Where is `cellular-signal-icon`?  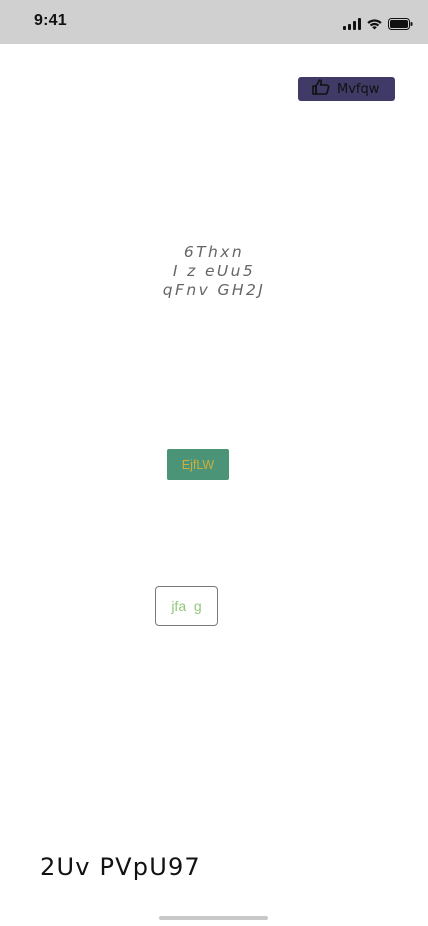
cellular-signal-icon is located at coordinates (352, 24).